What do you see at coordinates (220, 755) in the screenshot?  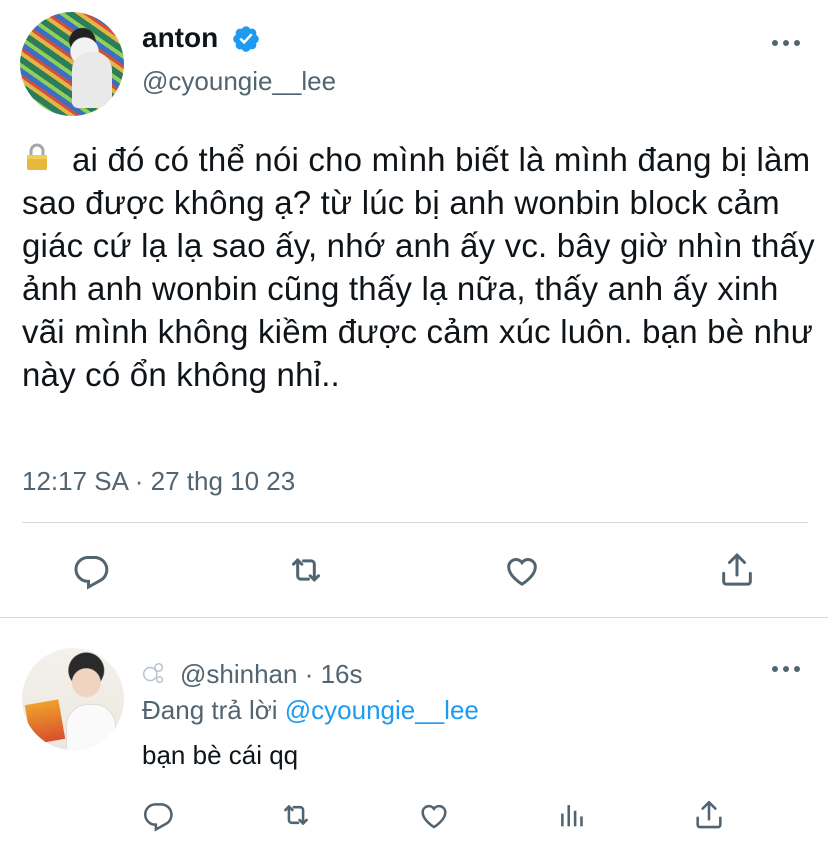 I see `reply-text: bạn bè cái qq` at bounding box center [220, 755].